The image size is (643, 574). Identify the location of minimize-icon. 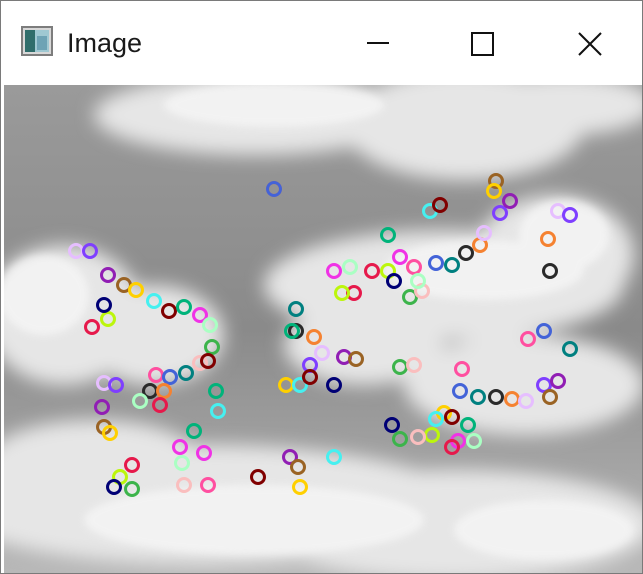
(378, 43).